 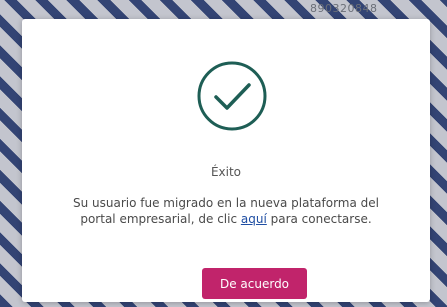 What do you see at coordinates (319, 219) in the screenshot?
I see `message-text-end: para conectarse.` at bounding box center [319, 219].